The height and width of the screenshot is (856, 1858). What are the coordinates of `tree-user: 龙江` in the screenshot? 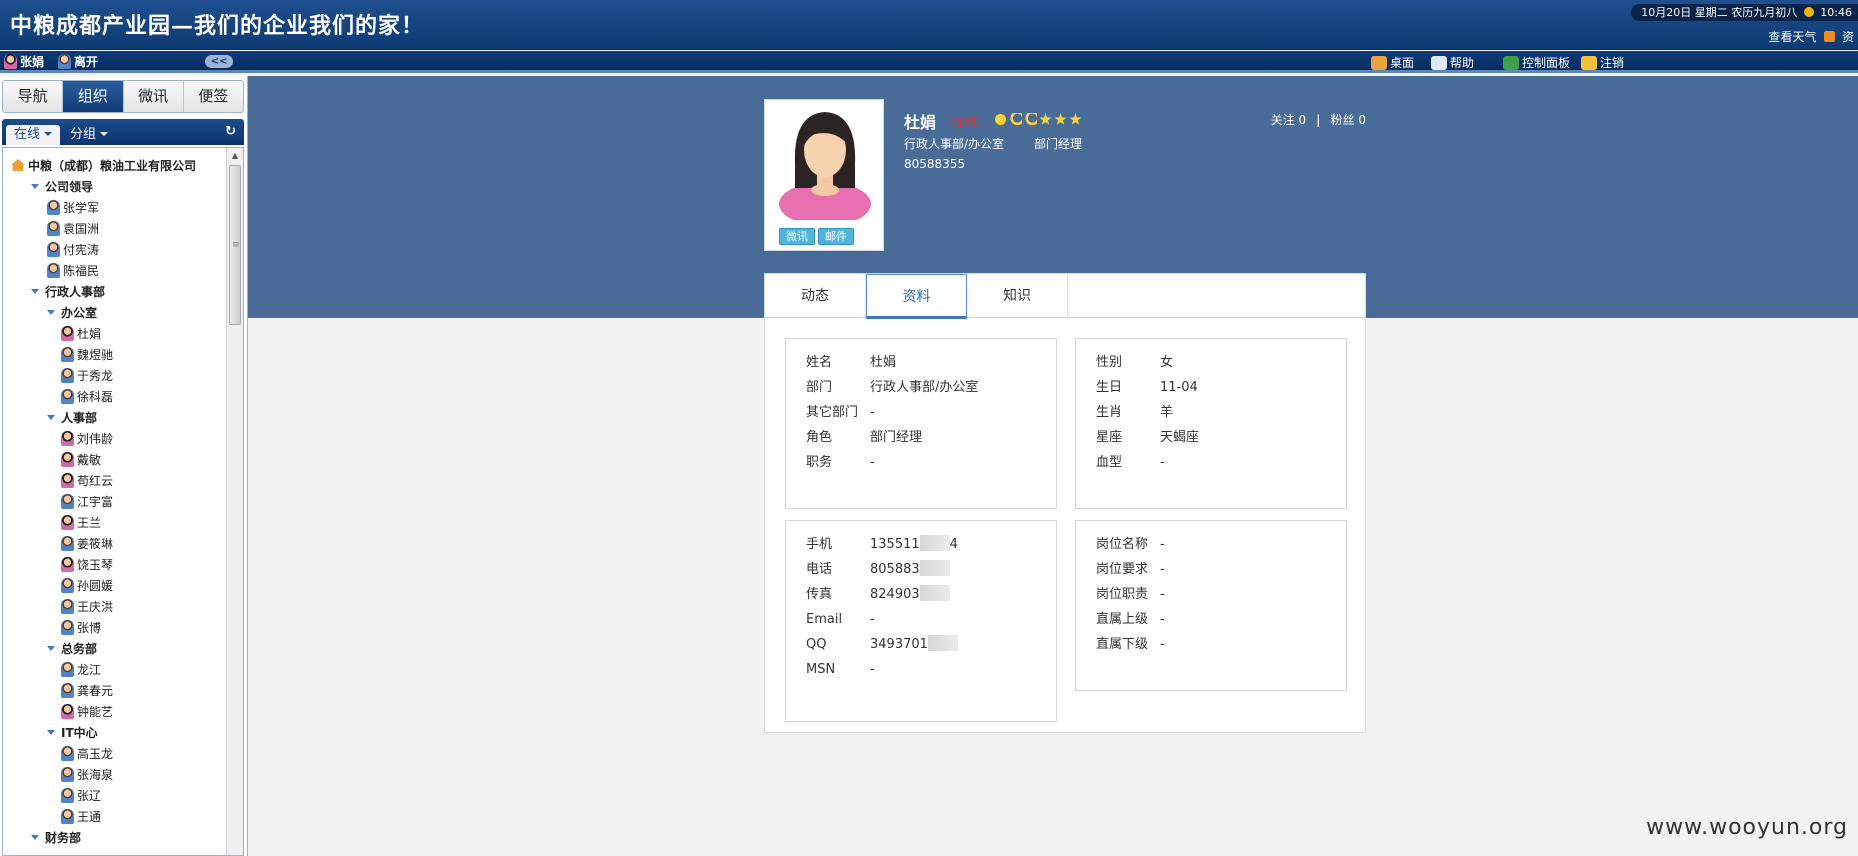 It's located at (115, 670).